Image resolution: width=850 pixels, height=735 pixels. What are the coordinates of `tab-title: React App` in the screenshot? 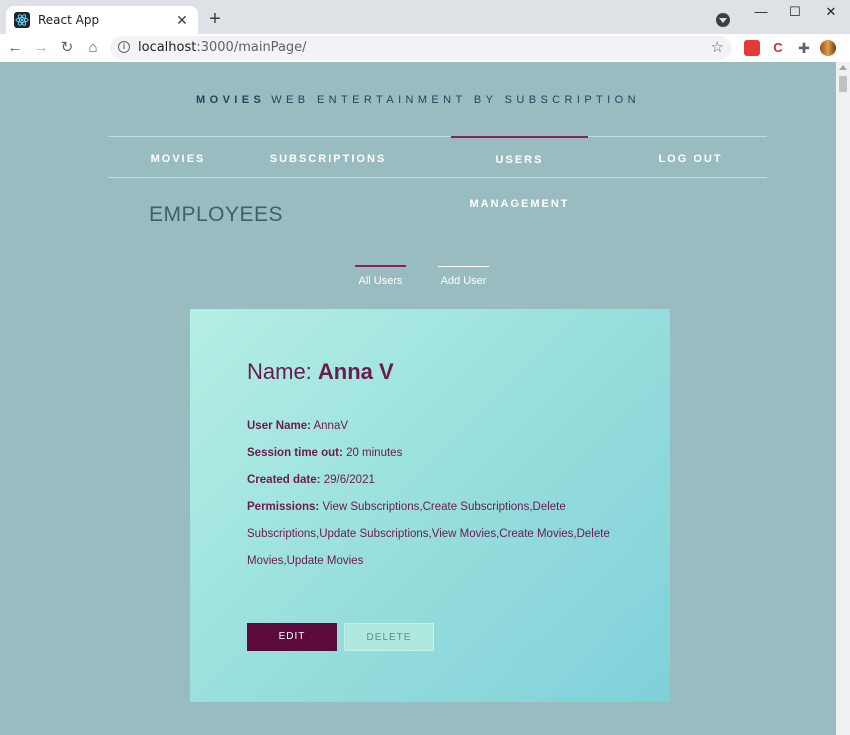 It's located at (69, 20).